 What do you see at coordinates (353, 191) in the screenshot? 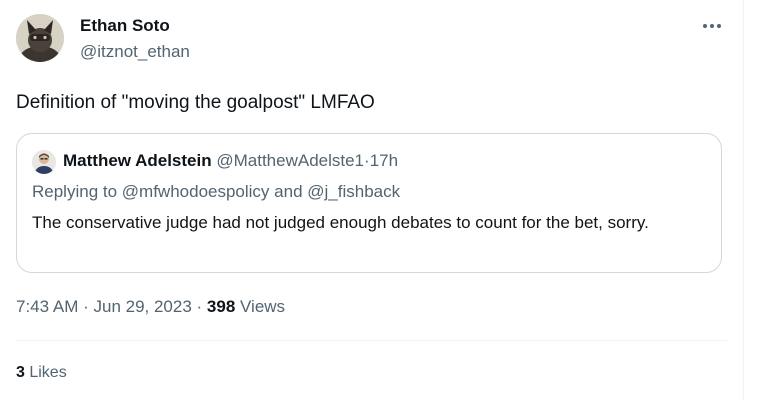
I see `mention-link: @j_fishback` at bounding box center [353, 191].